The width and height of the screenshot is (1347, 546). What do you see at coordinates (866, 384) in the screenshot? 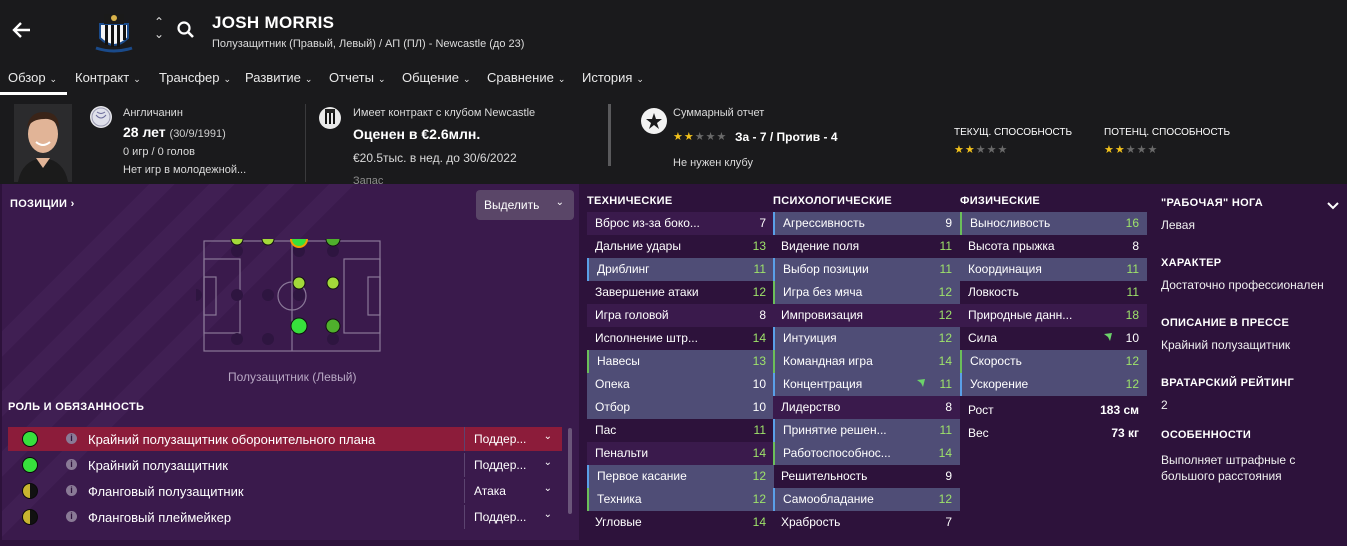
I see `attribute-row: Концентрация 11` at bounding box center [866, 384].